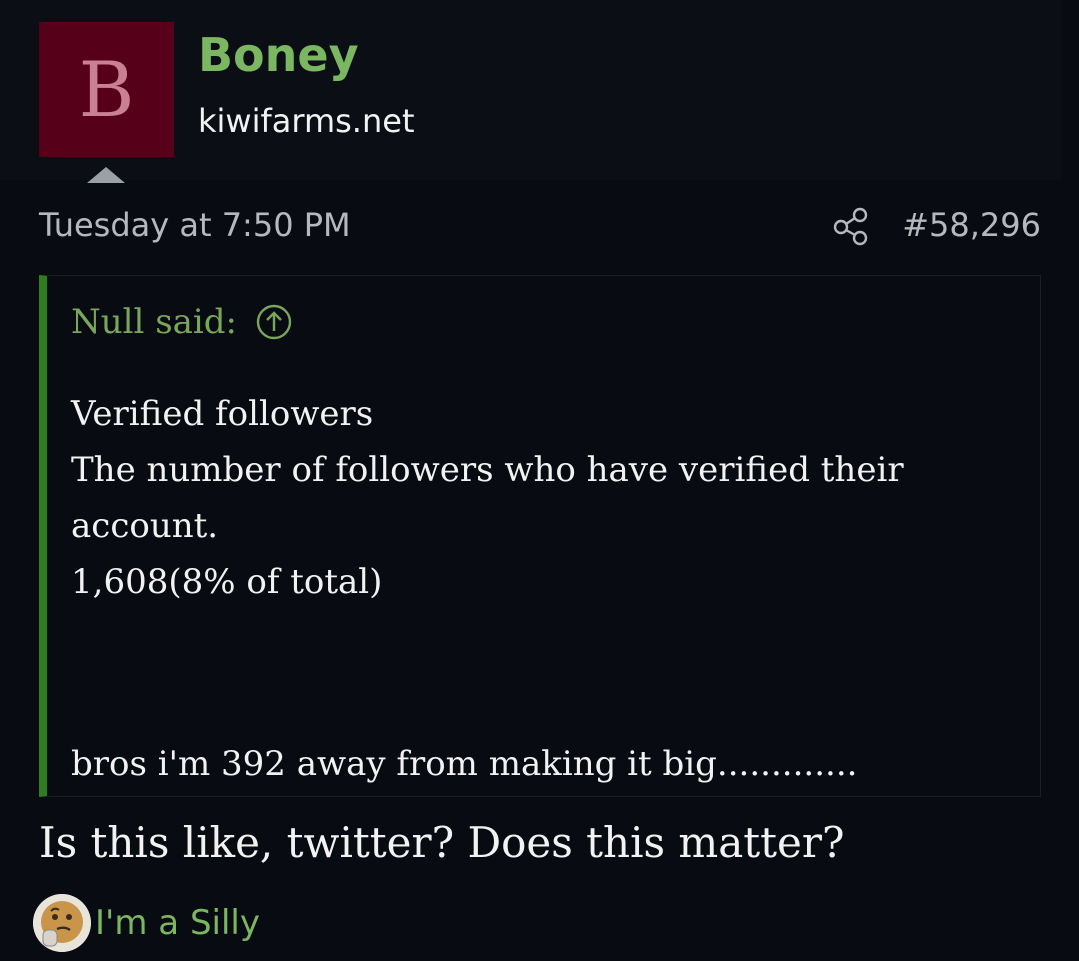 The width and height of the screenshot is (1079, 961). Describe the element at coordinates (62, 923) in the screenshot. I see `thinking-face-icon` at that location.